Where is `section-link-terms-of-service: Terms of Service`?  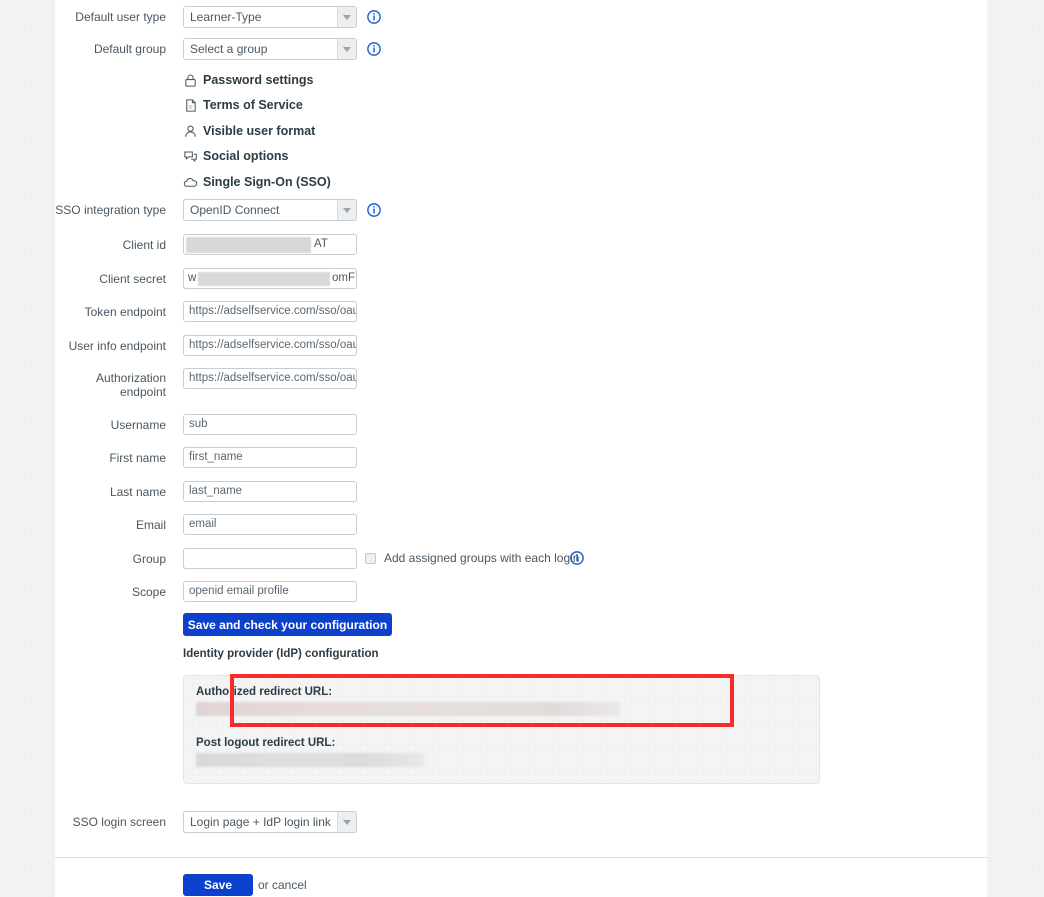
section-link-terms-of-service: Terms of Service is located at coordinates (243, 105).